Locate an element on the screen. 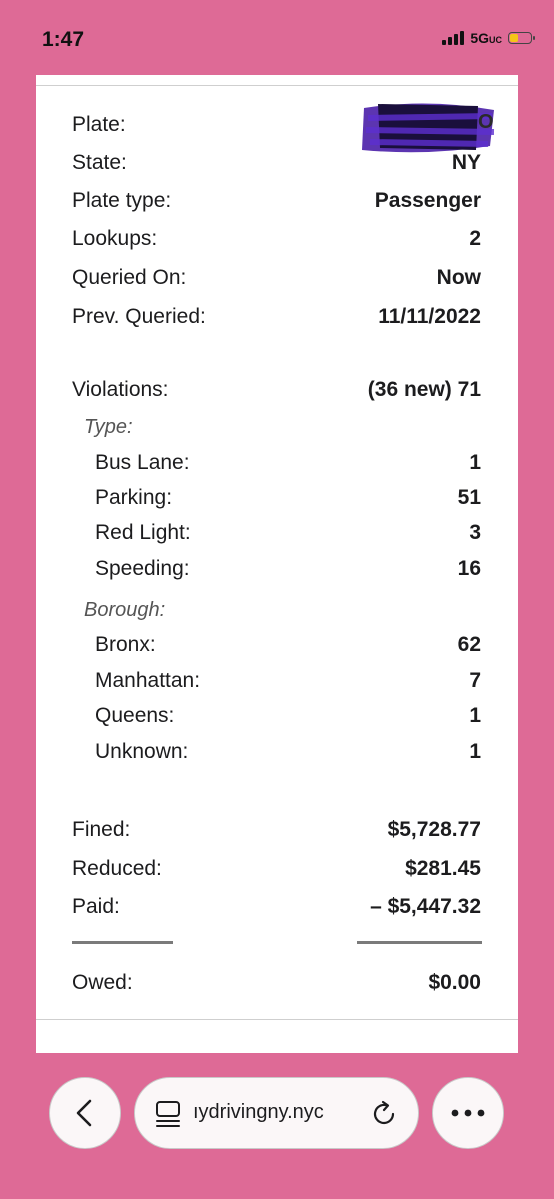 The height and width of the screenshot is (1199, 554). prev-queried-label: Prev. Queried: is located at coordinates (139, 316).